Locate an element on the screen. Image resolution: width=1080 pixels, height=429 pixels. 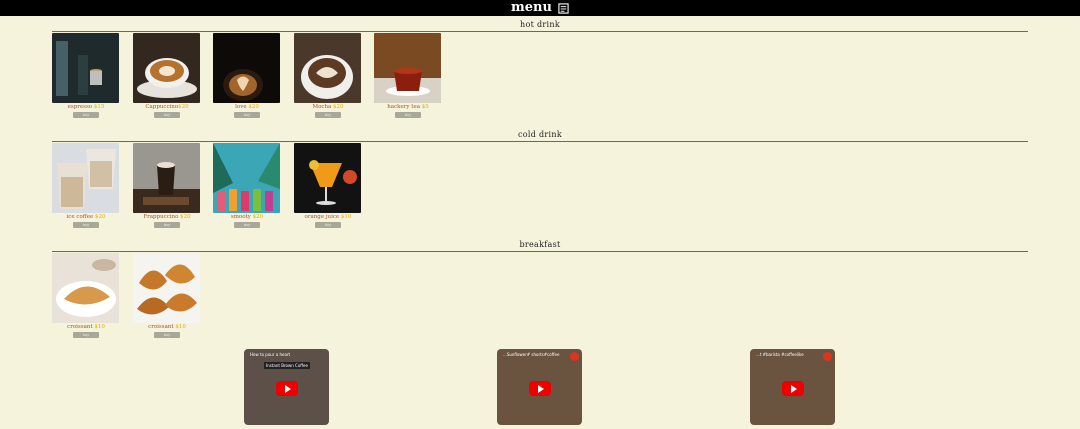
item-caption: Frappuccino $20 is located at coordinates (167, 217).